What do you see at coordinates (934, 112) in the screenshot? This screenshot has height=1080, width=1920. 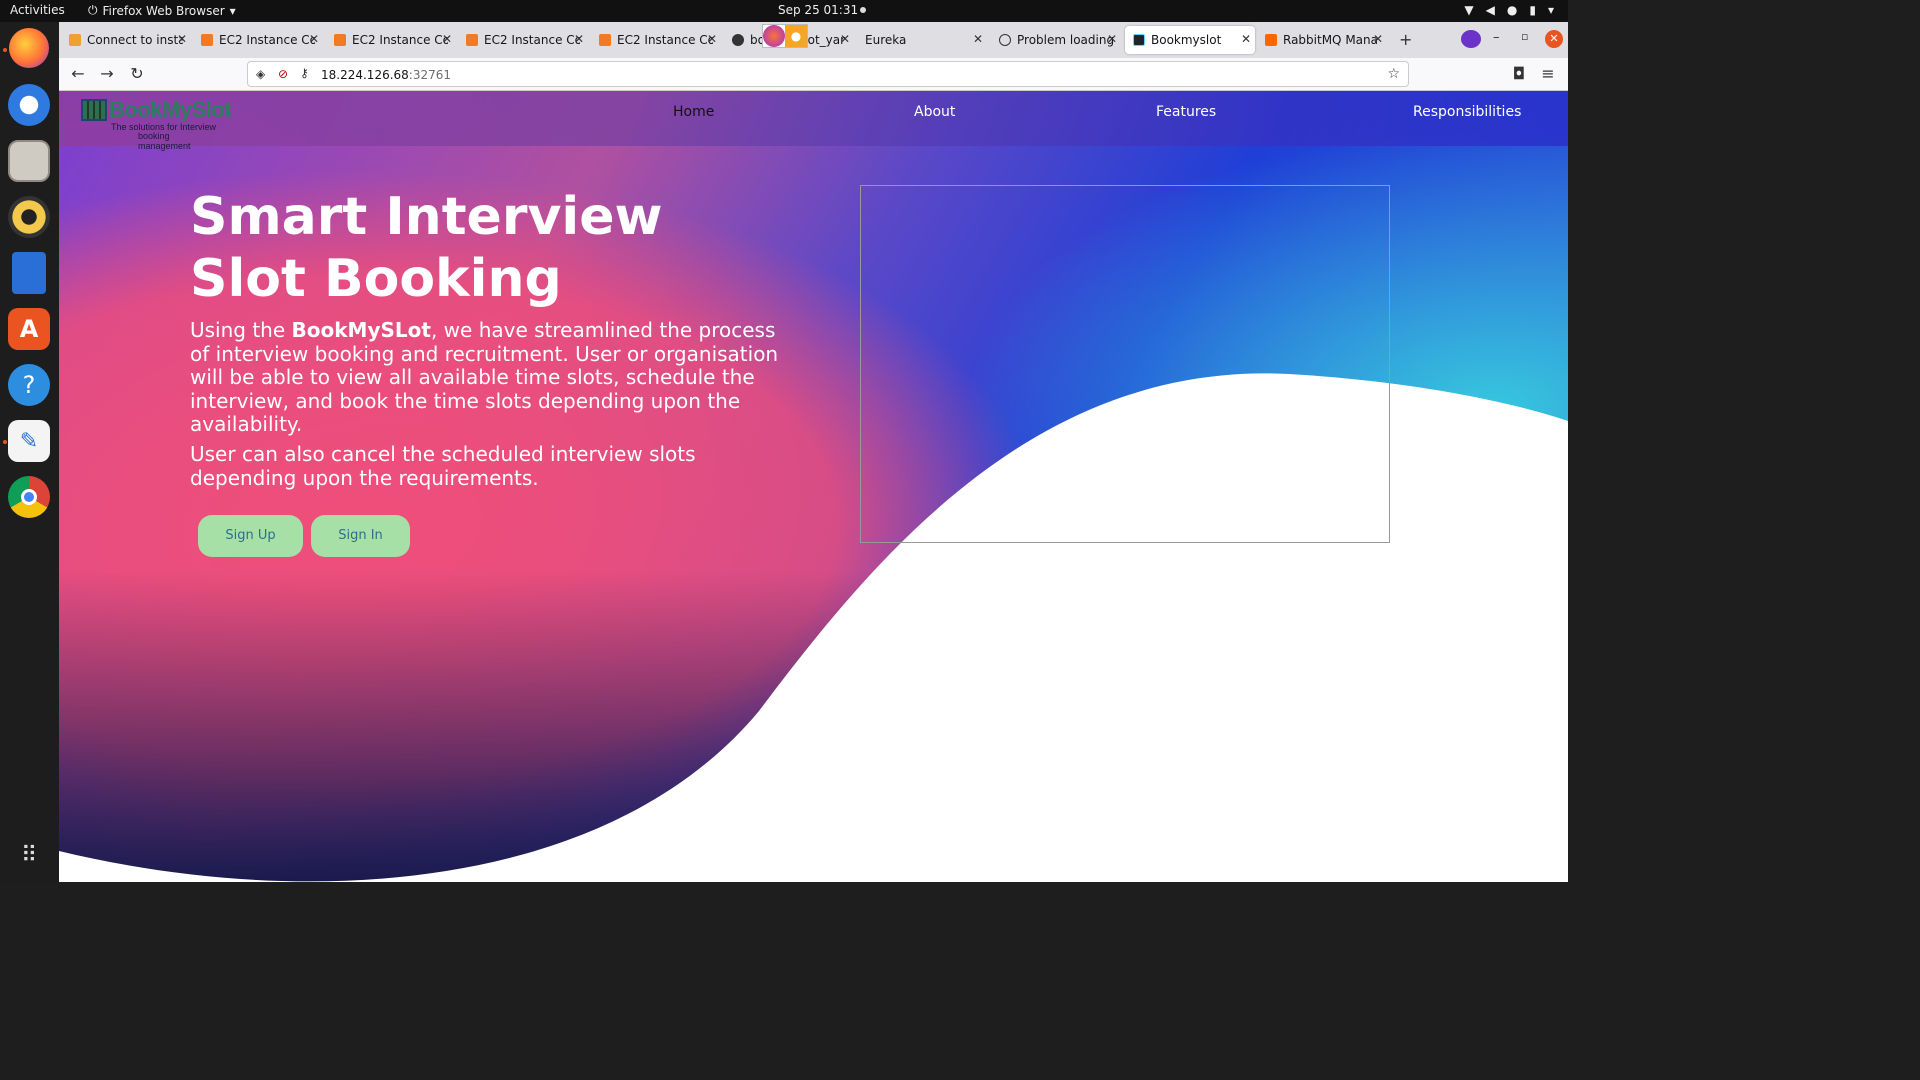 I see `nav-about: About` at bounding box center [934, 112].